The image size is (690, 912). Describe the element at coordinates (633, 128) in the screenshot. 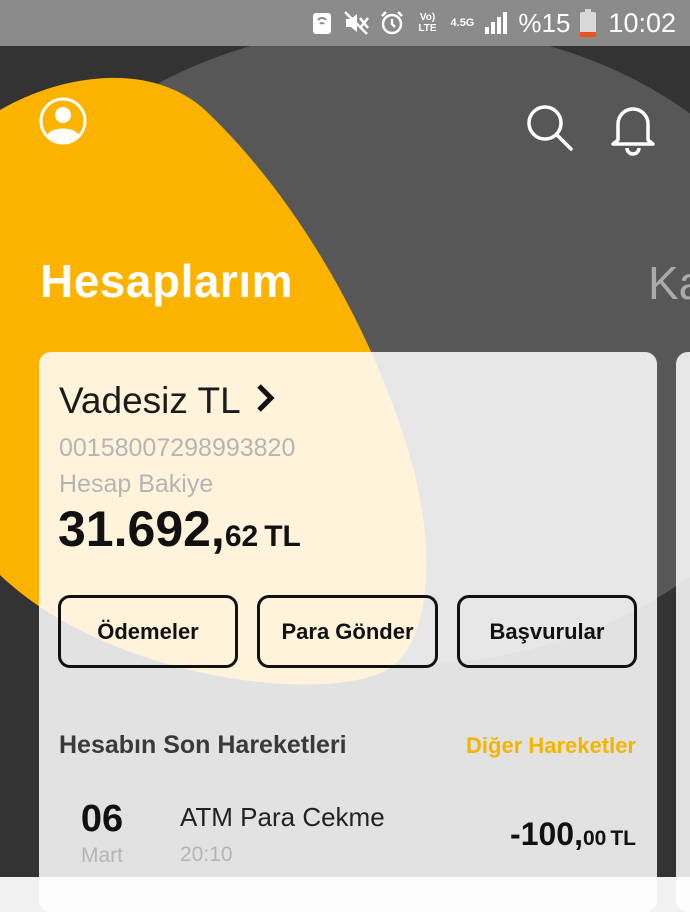

I see `bell-icon` at that location.